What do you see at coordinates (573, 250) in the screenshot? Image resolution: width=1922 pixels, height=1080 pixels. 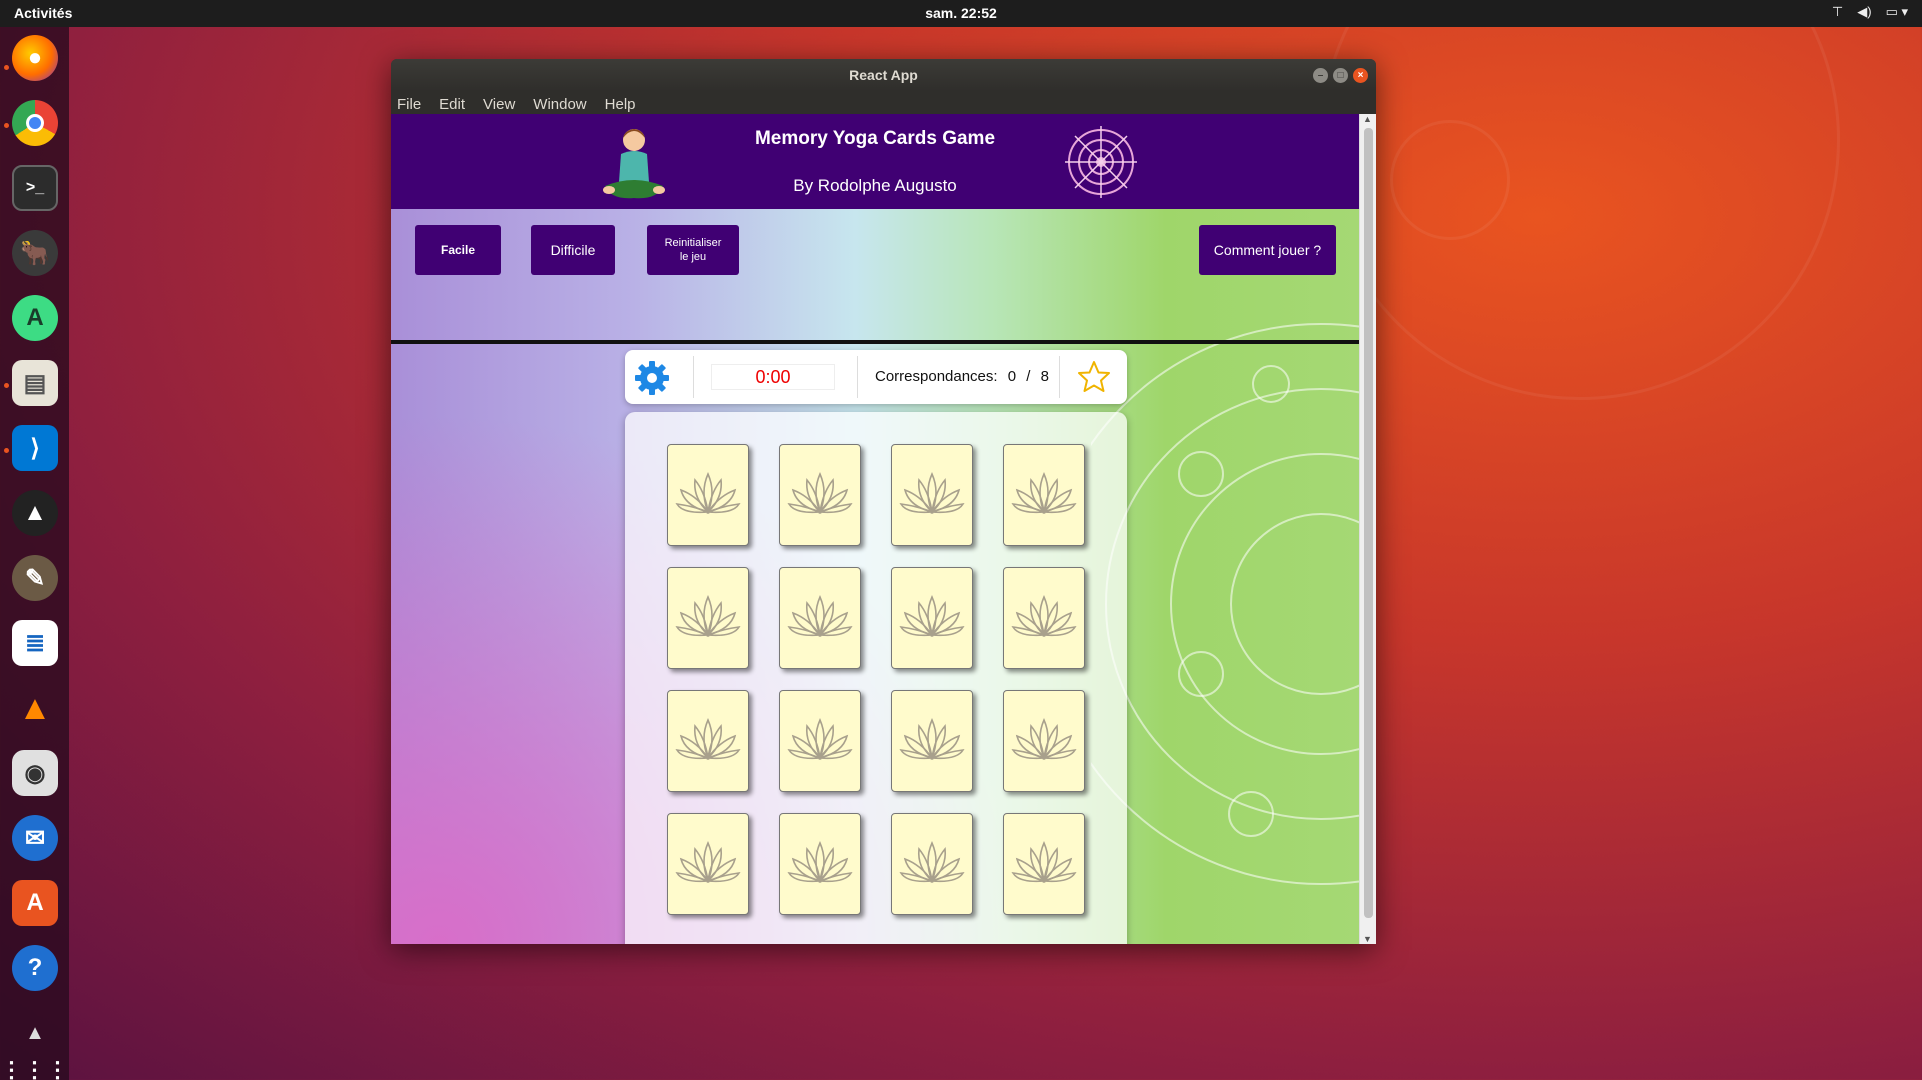 I see `hard-button: Difficile` at bounding box center [573, 250].